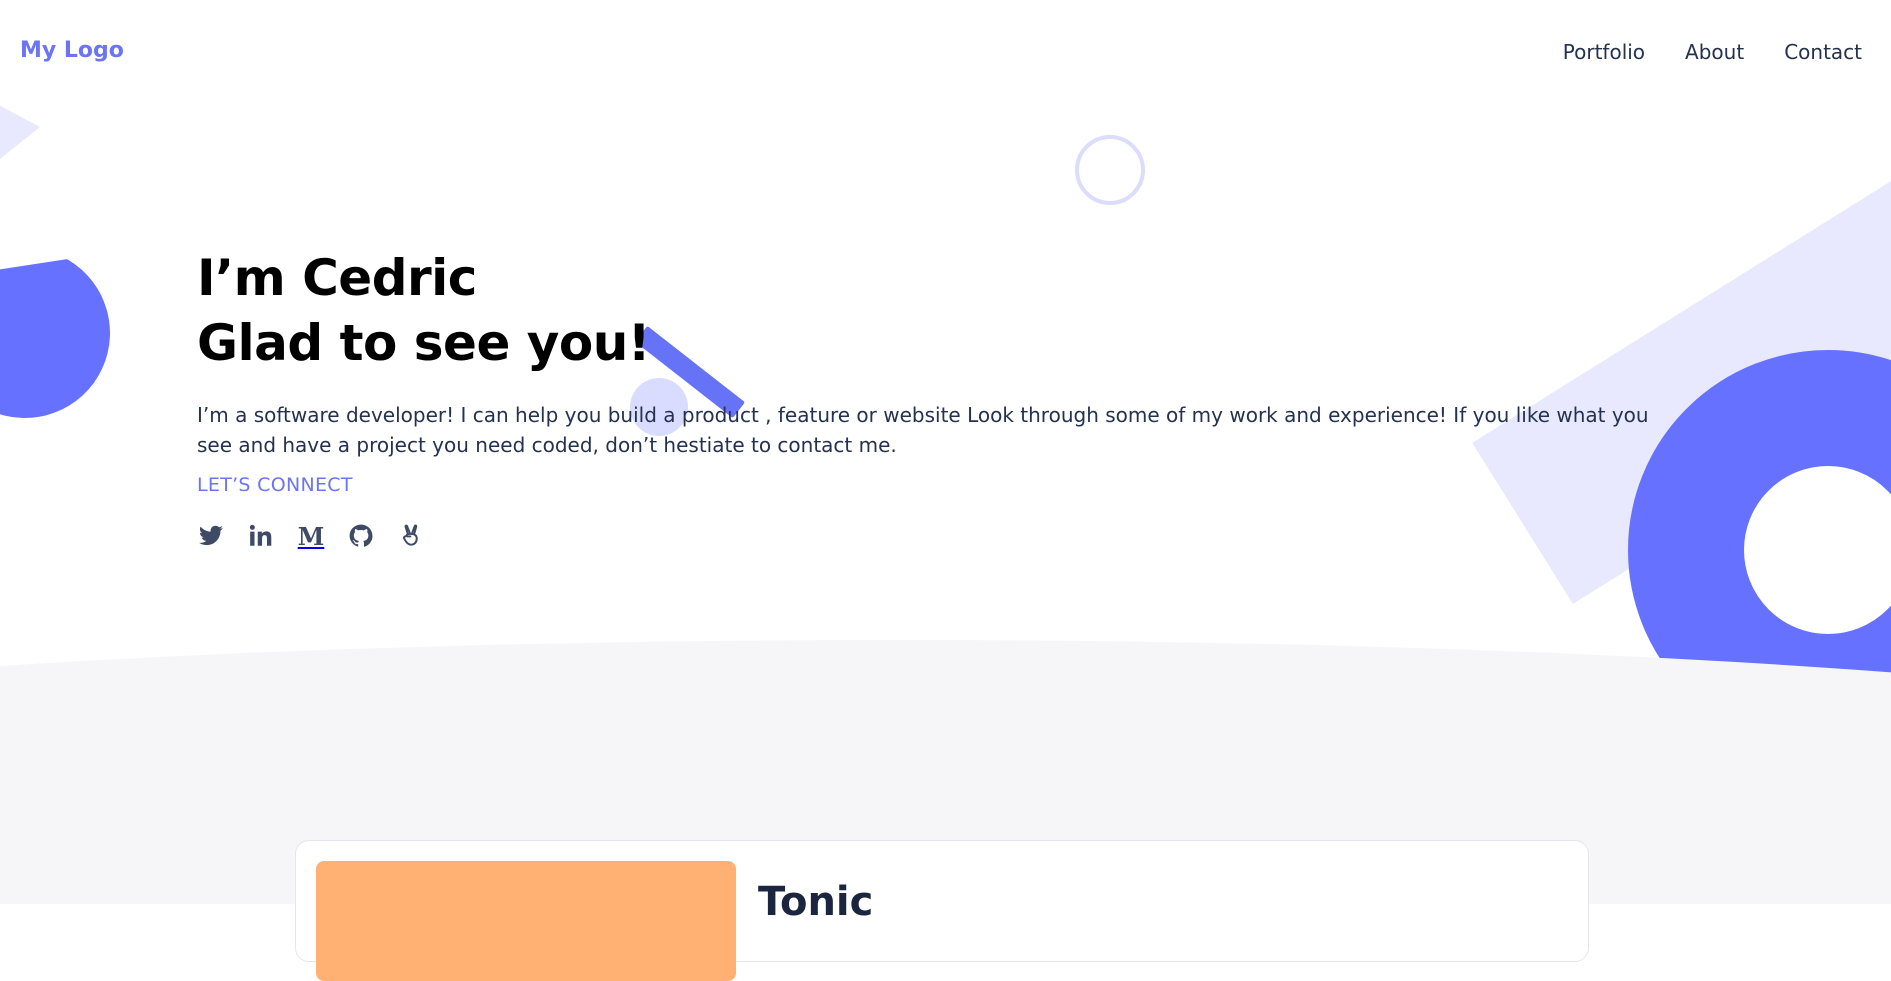  I want to click on lets-connect-link: LET’S CONNECT, so click(275, 485).